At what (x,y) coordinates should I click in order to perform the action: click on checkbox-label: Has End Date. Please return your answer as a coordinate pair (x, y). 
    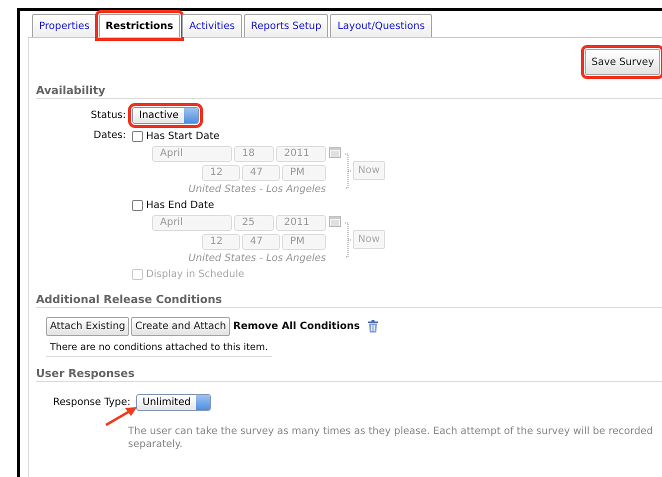
    Looking at the image, I should click on (180, 205).